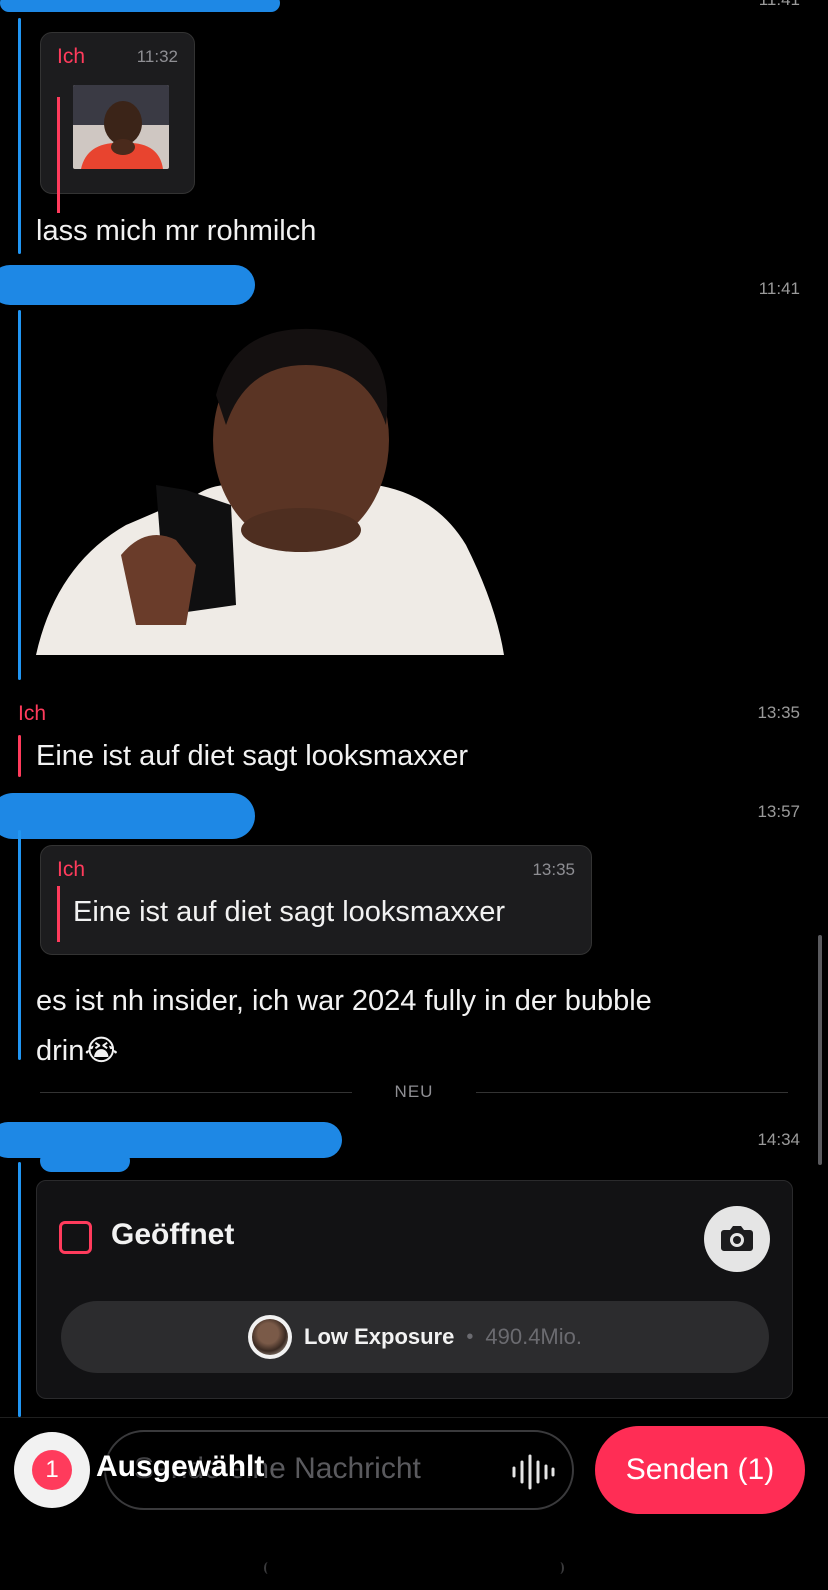 The image size is (828, 1590). I want to click on sticker-image, so click(270, 495).